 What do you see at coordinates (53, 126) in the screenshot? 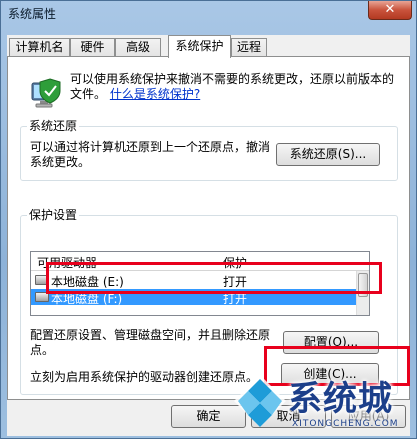
I see `system-restore-heading: 系统还原` at bounding box center [53, 126].